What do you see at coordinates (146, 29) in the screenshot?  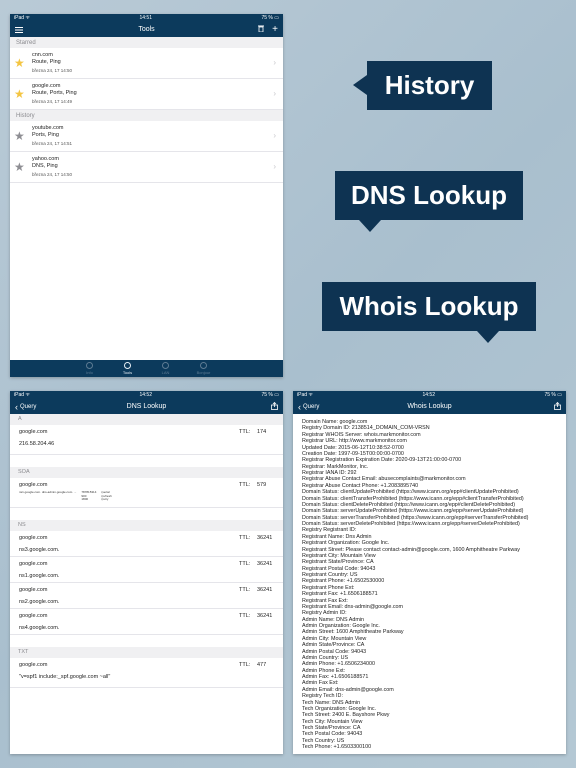 I see `page-title: Tools` at bounding box center [146, 29].